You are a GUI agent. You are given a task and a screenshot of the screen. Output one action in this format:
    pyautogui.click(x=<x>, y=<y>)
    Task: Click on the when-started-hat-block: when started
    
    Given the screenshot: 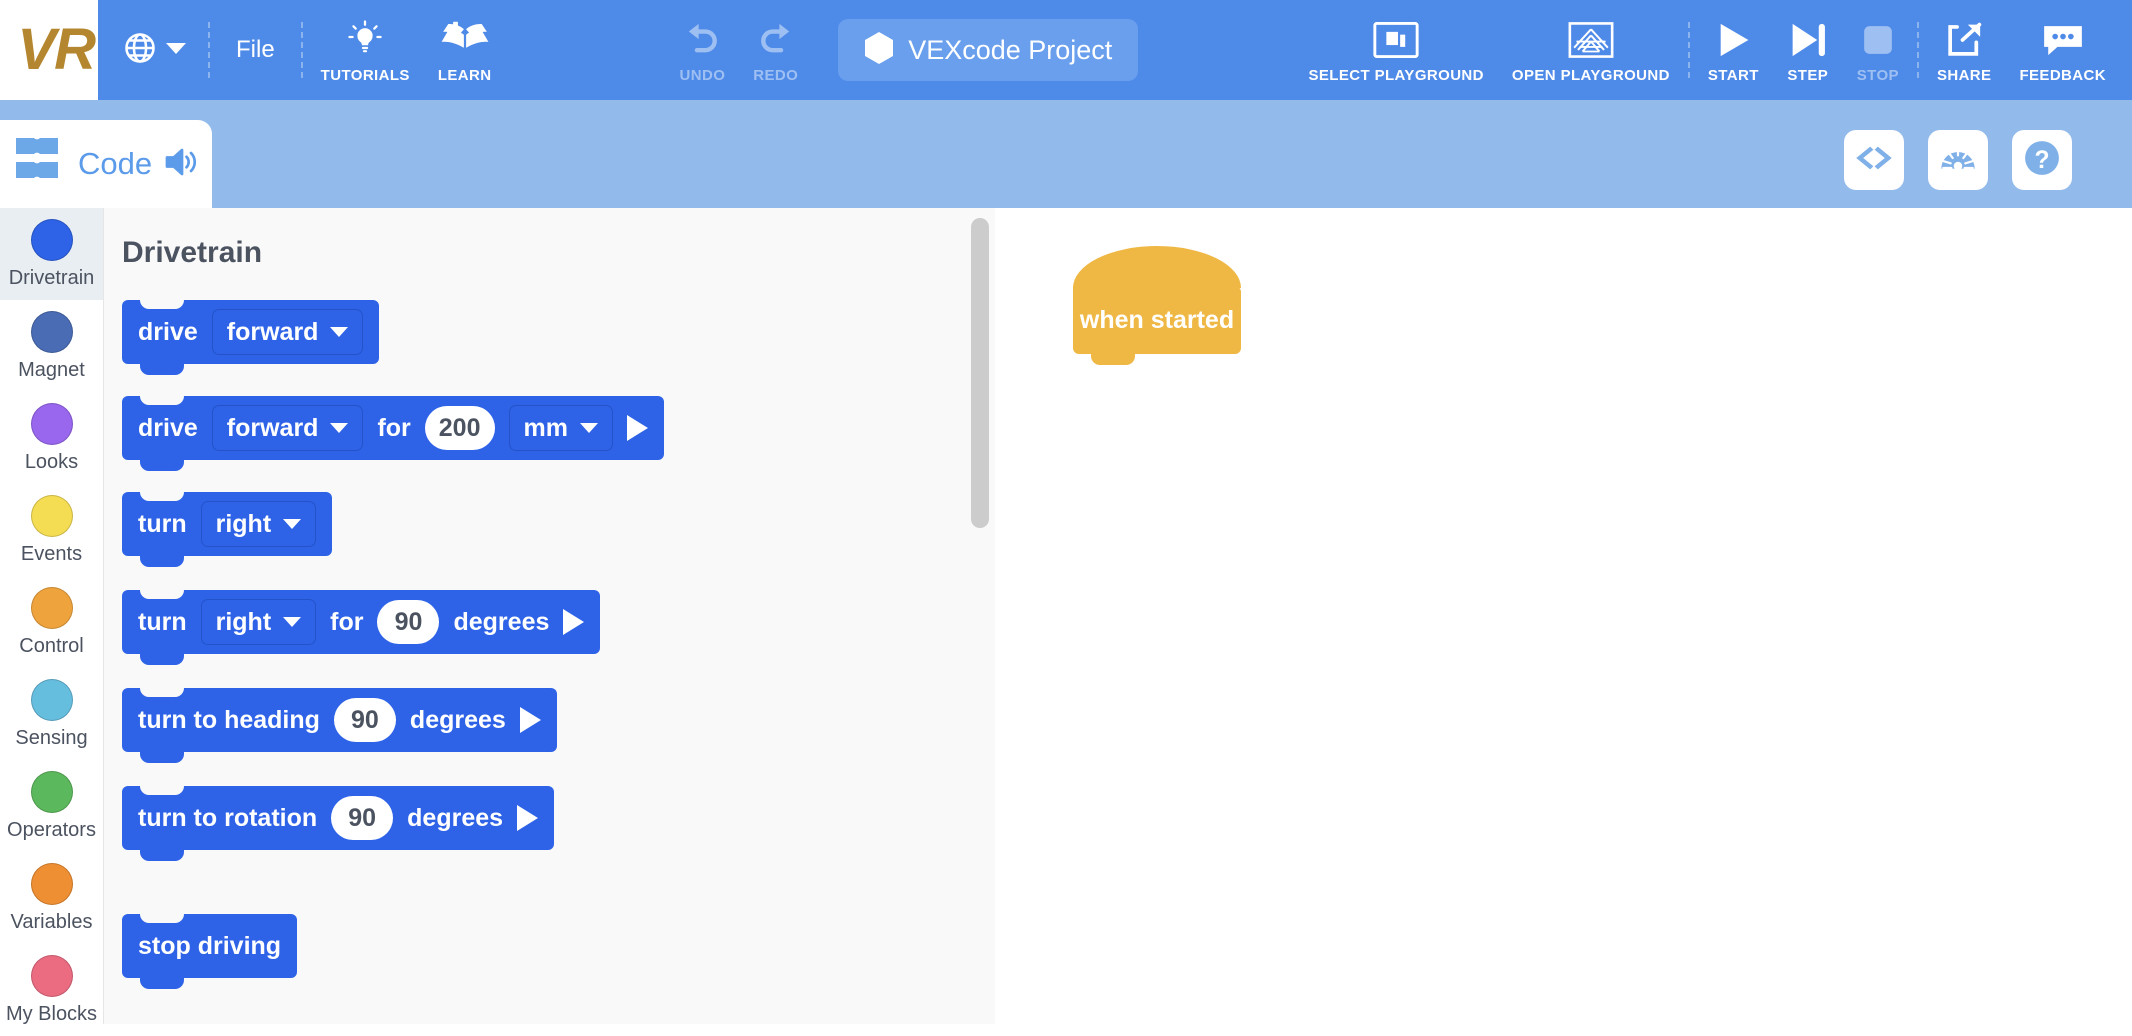 What is the action you would take?
    pyautogui.click(x=1157, y=305)
    